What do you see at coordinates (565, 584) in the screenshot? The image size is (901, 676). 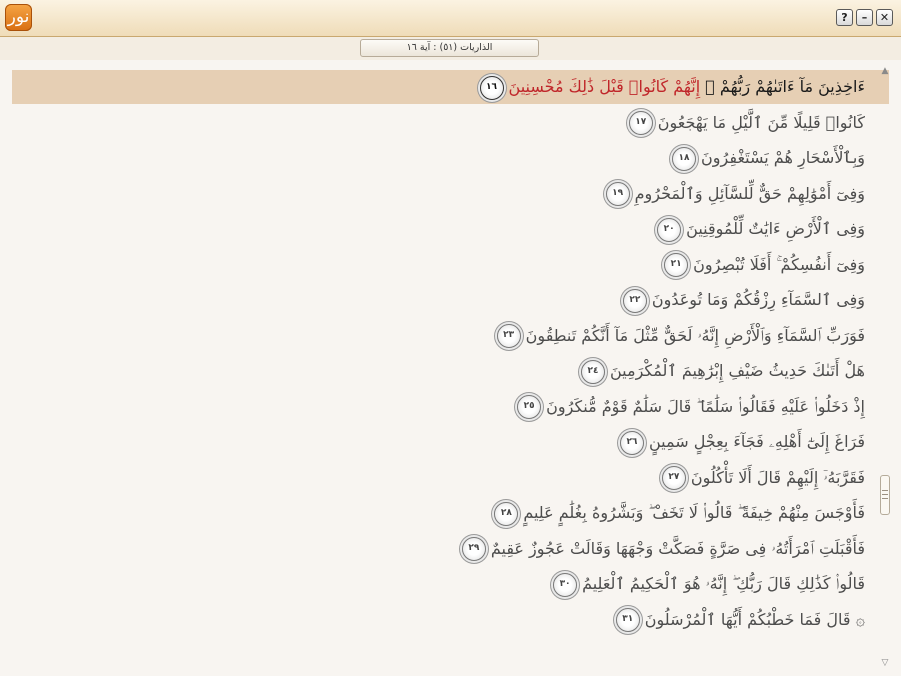 I see `ayah-number-badge: ٣٠` at bounding box center [565, 584].